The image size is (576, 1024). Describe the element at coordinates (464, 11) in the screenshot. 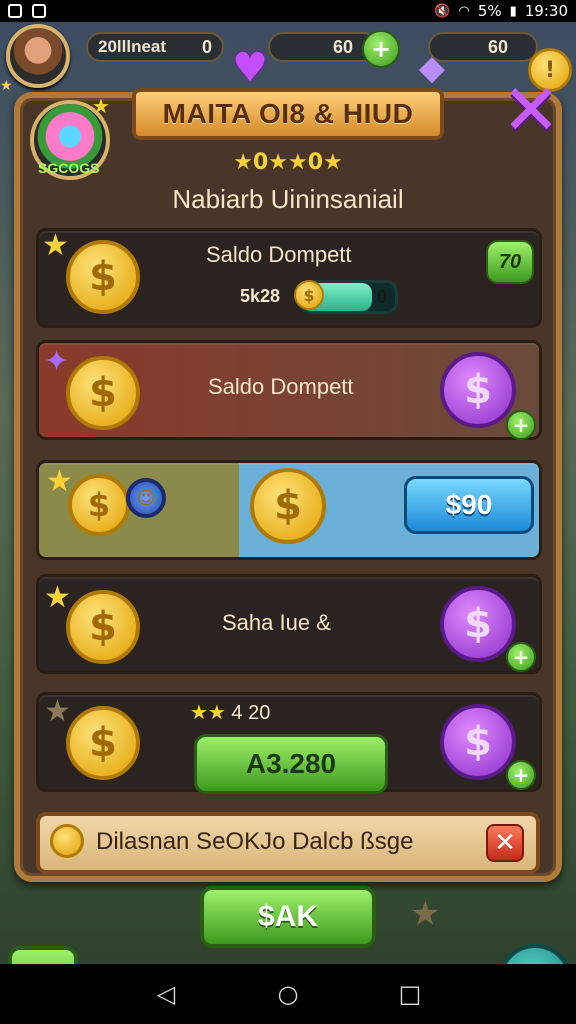

I see `wifi-icon: ◠` at that location.